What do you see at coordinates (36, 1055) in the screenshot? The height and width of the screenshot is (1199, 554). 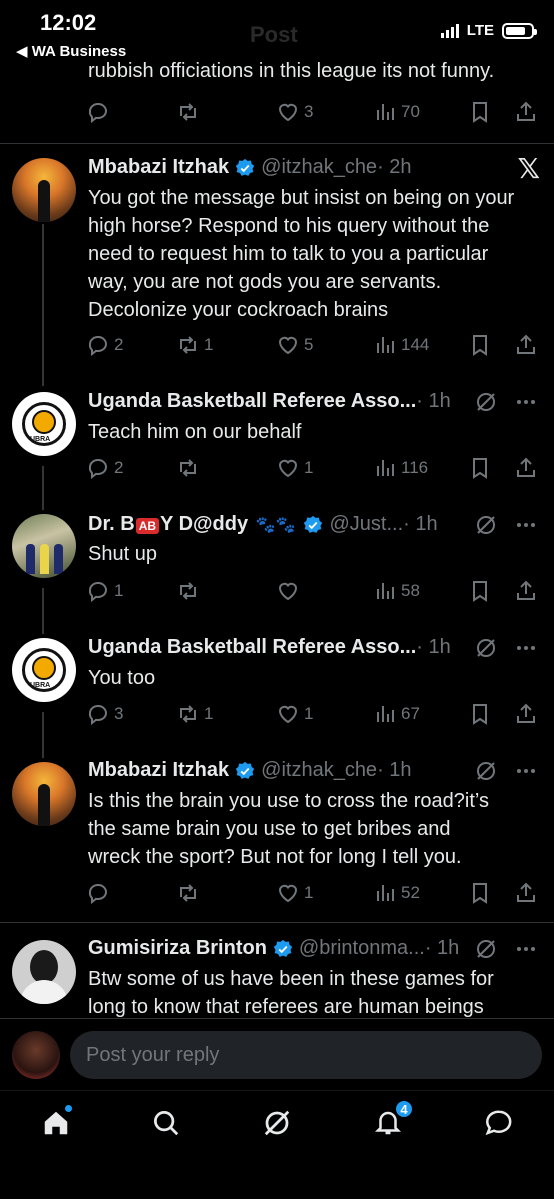 I see `my-avatar` at bounding box center [36, 1055].